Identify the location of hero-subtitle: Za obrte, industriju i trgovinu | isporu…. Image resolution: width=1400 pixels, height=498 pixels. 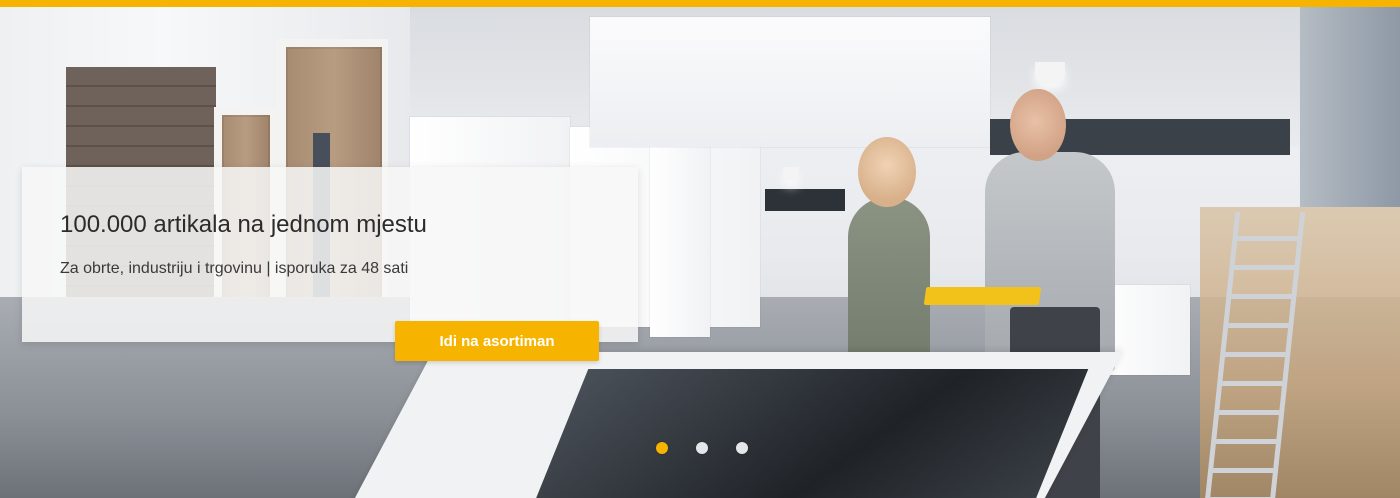
(234, 268).